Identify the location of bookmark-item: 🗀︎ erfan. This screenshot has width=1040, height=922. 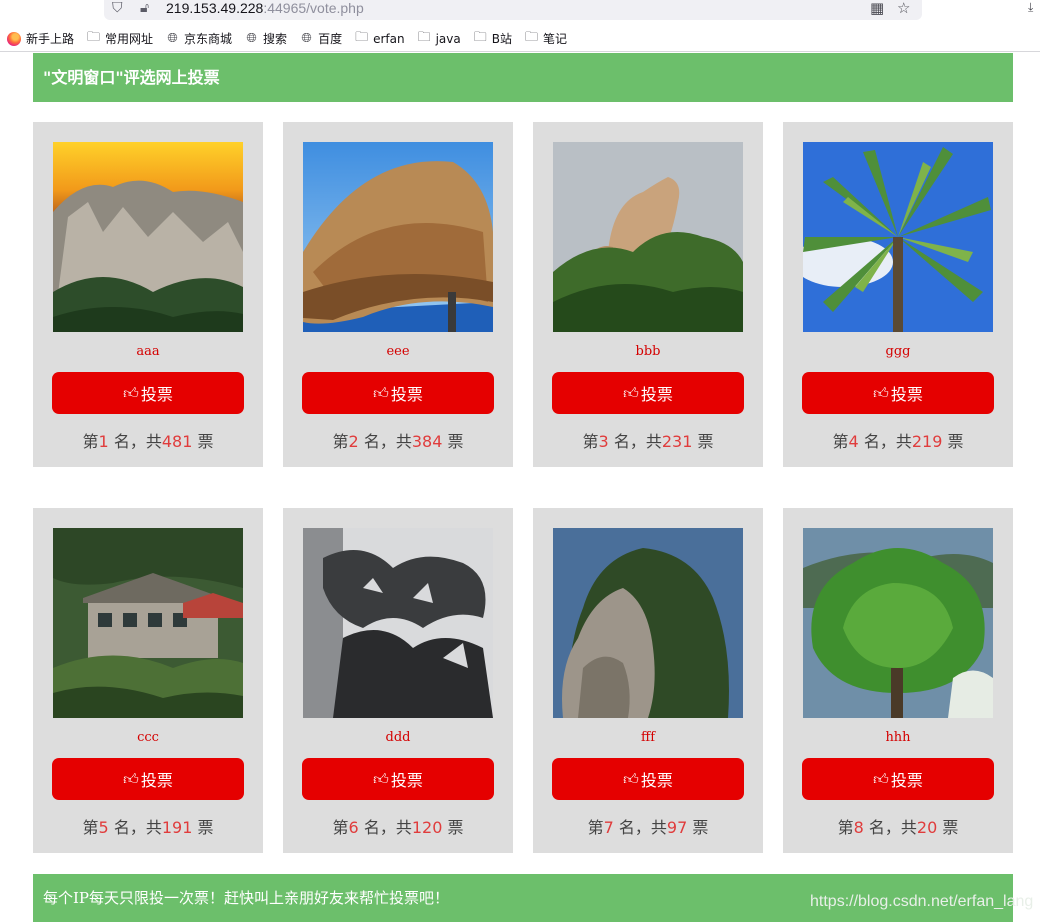
(379, 39).